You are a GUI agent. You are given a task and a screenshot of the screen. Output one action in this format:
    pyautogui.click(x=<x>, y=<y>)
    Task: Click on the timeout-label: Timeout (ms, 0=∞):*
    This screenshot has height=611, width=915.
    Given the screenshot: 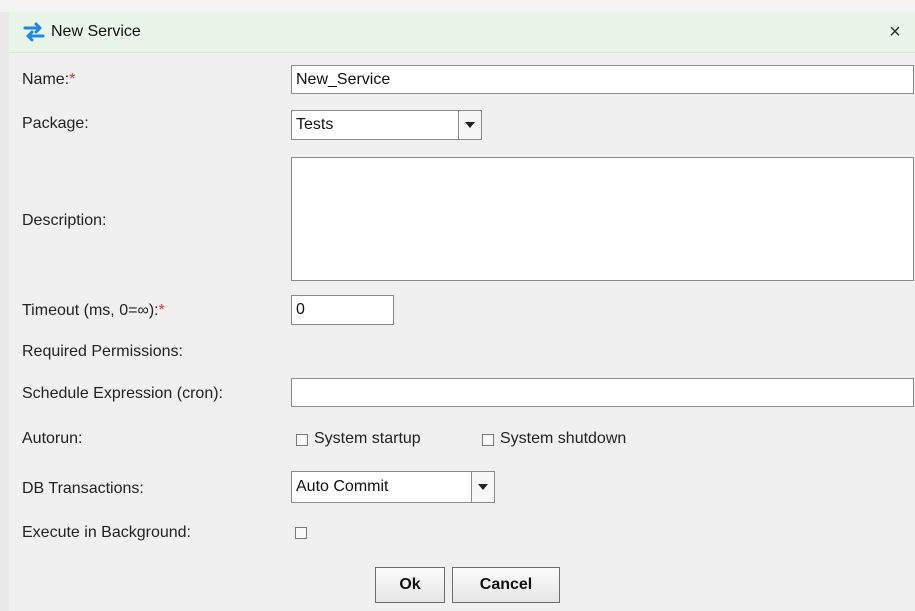 What is the action you would take?
    pyautogui.click(x=93, y=310)
    